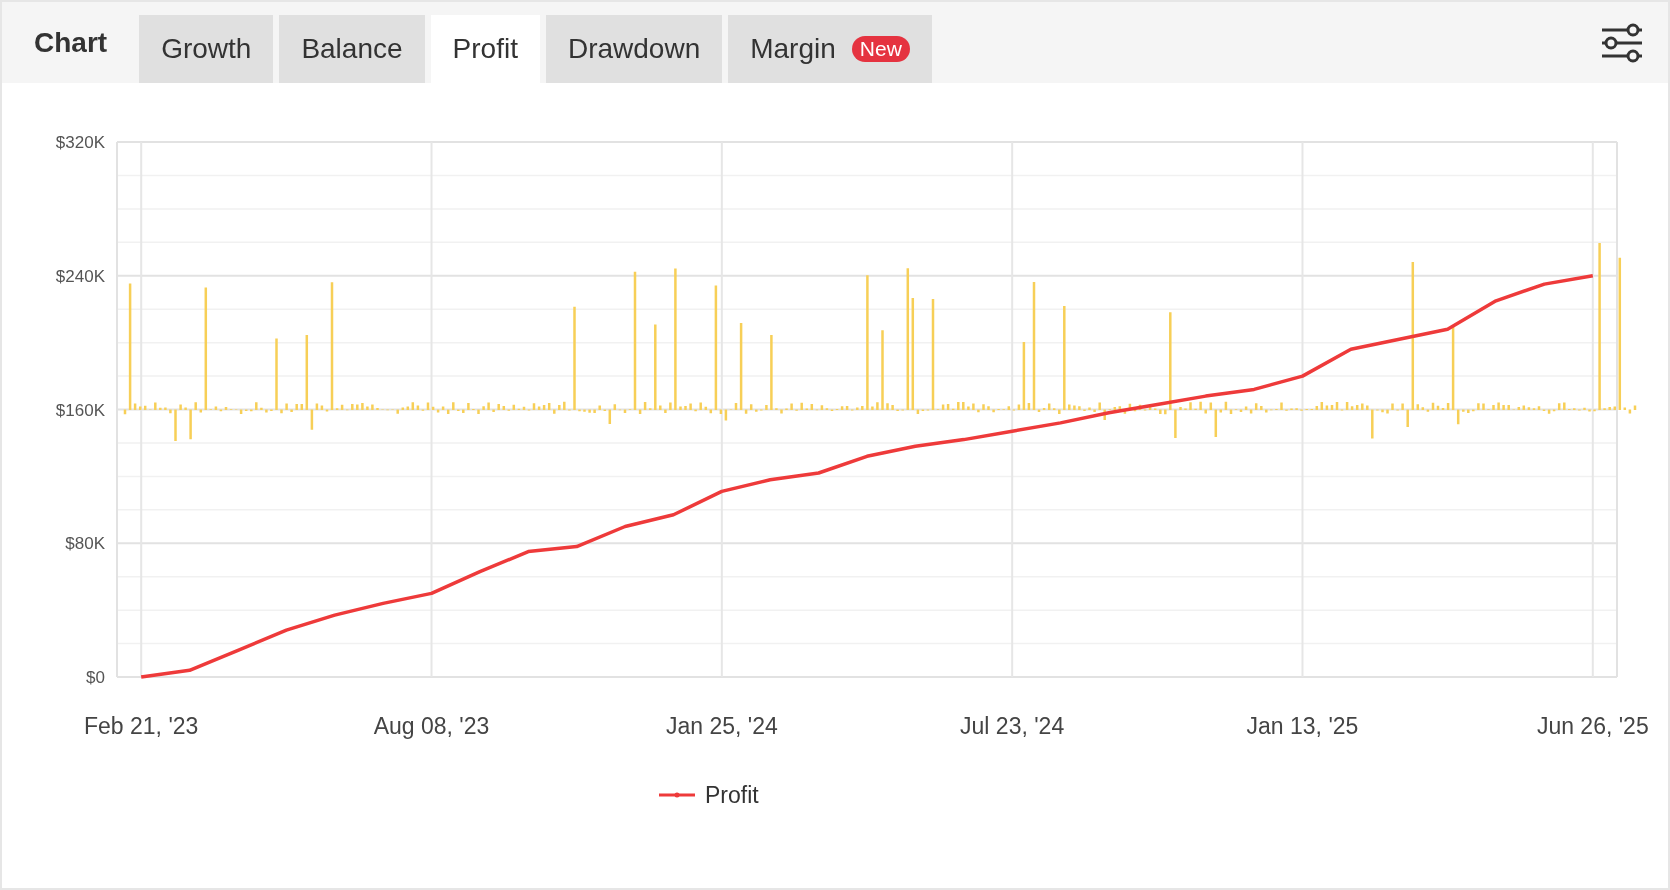 This screenshot has height=890, width=1670. What do you see at coordinates (677, 795) in the screenshot?
I see `legend-line-icon` at bounding box center [677, 795].